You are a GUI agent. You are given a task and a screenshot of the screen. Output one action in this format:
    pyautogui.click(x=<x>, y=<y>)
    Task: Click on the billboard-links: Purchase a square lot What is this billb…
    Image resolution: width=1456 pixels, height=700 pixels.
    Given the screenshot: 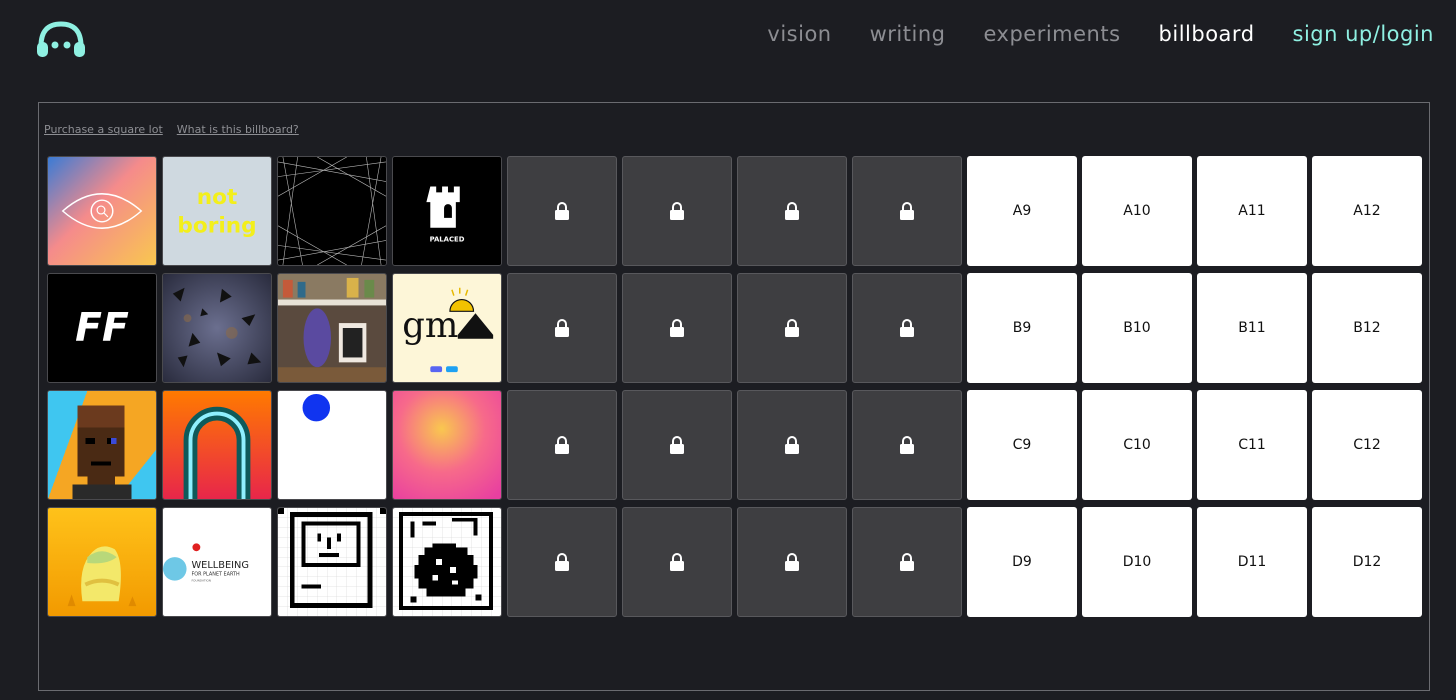 What is the action you would take?
    pyautogui.click(x=171, y=129)
    